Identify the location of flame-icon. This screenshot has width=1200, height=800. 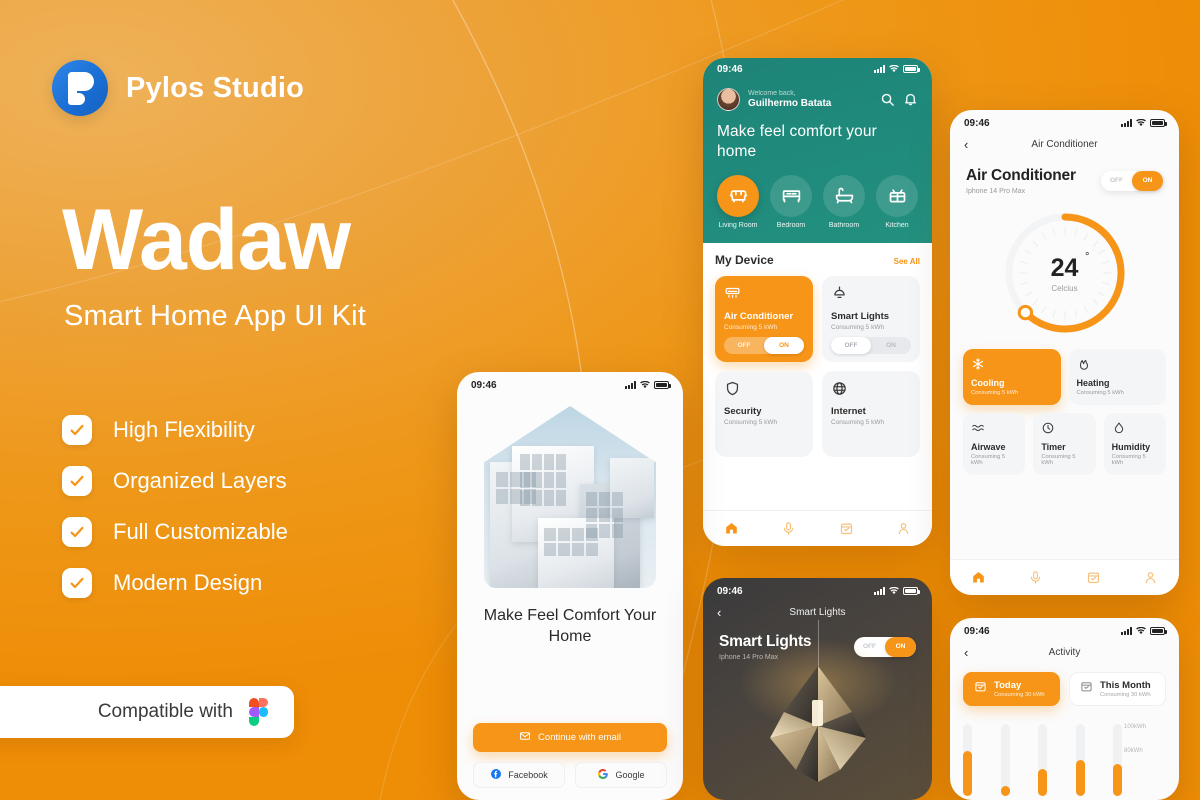
(1118, 364).